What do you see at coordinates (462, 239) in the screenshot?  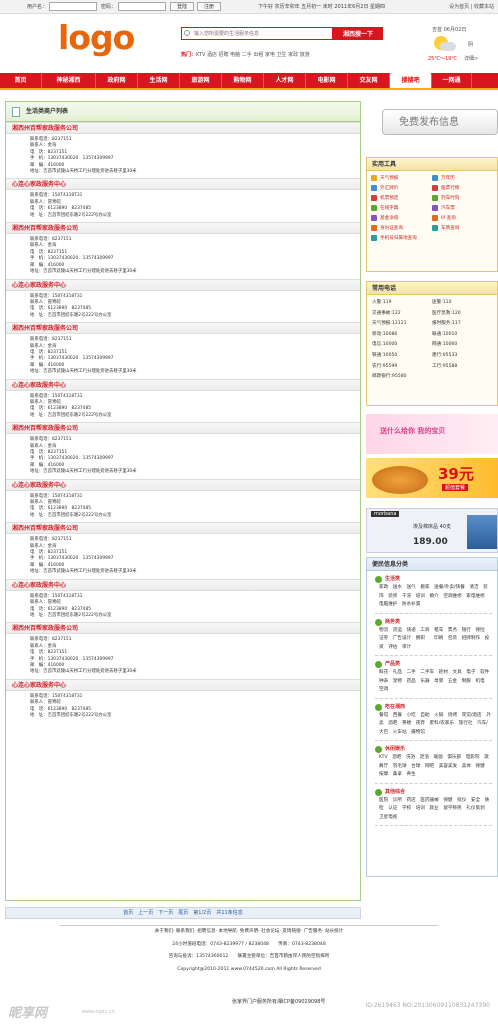 I see `tool-link` at bounding box center [462, 239].